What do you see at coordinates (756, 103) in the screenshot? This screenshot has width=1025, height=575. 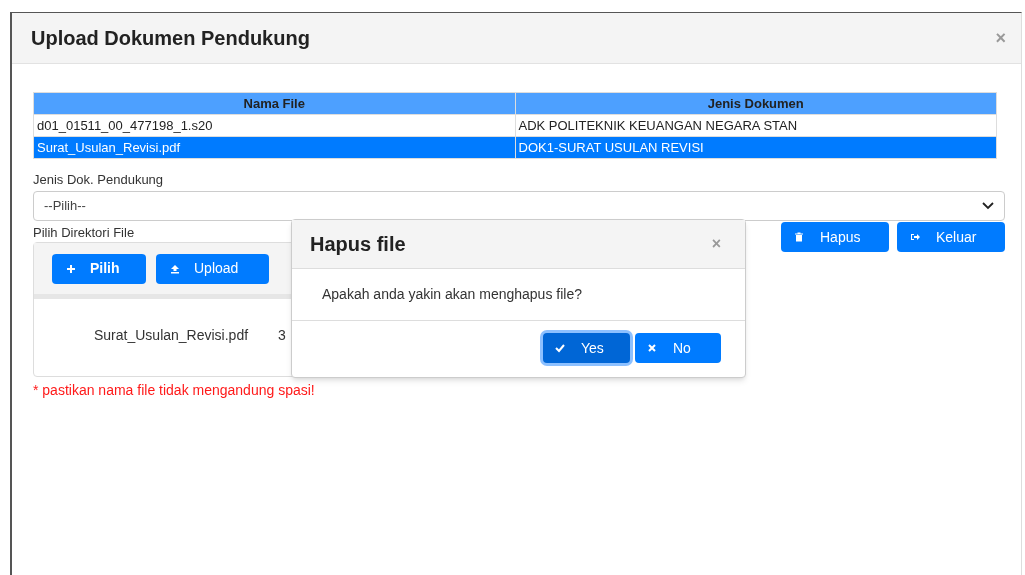 I see `column-header: Jenis Dokumen` at bounding box center [756, 103].